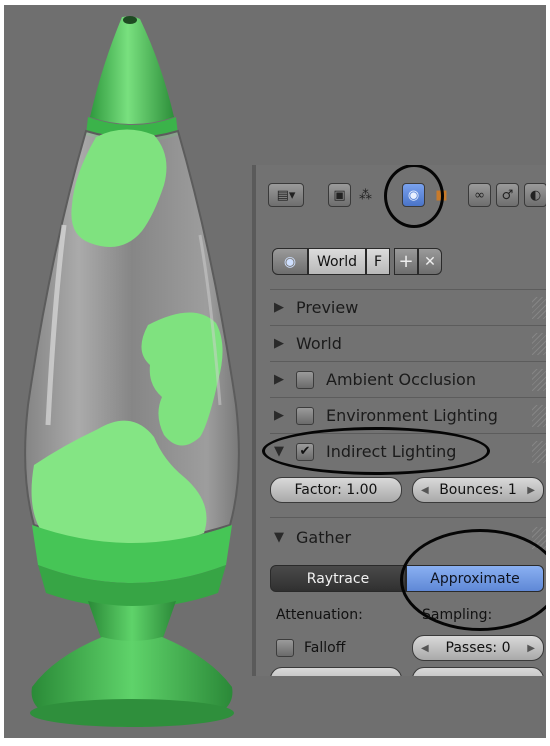 This screenshot has width=550, height=746. I want to click on bounces-field: ◀ Bounces: 1 ▶, so click(478, 490).